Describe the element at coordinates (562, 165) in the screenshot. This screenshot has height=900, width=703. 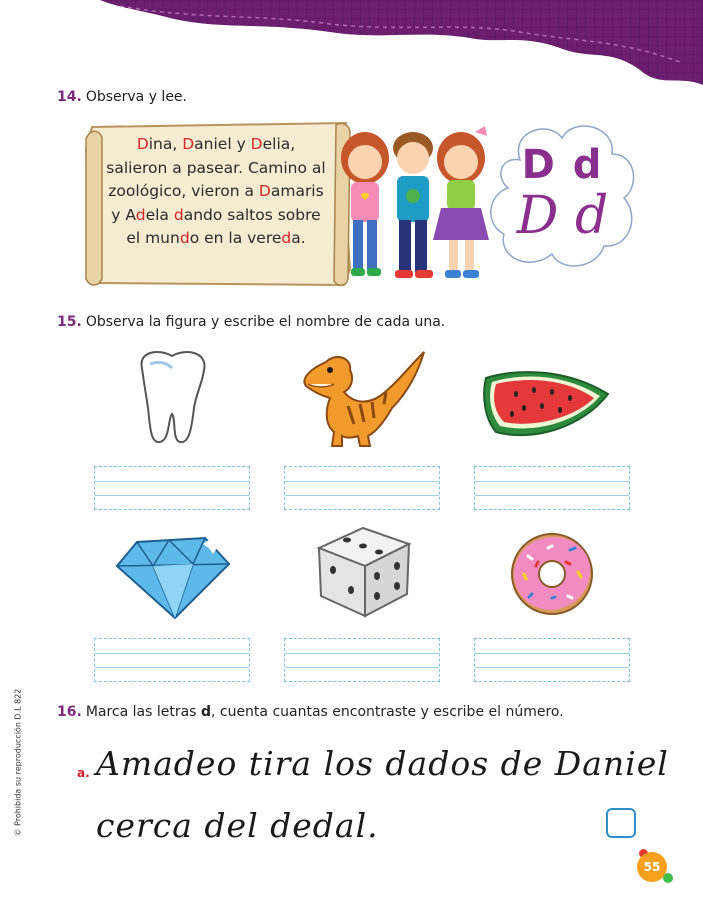
I see `letter-d-print: D d` at that location.